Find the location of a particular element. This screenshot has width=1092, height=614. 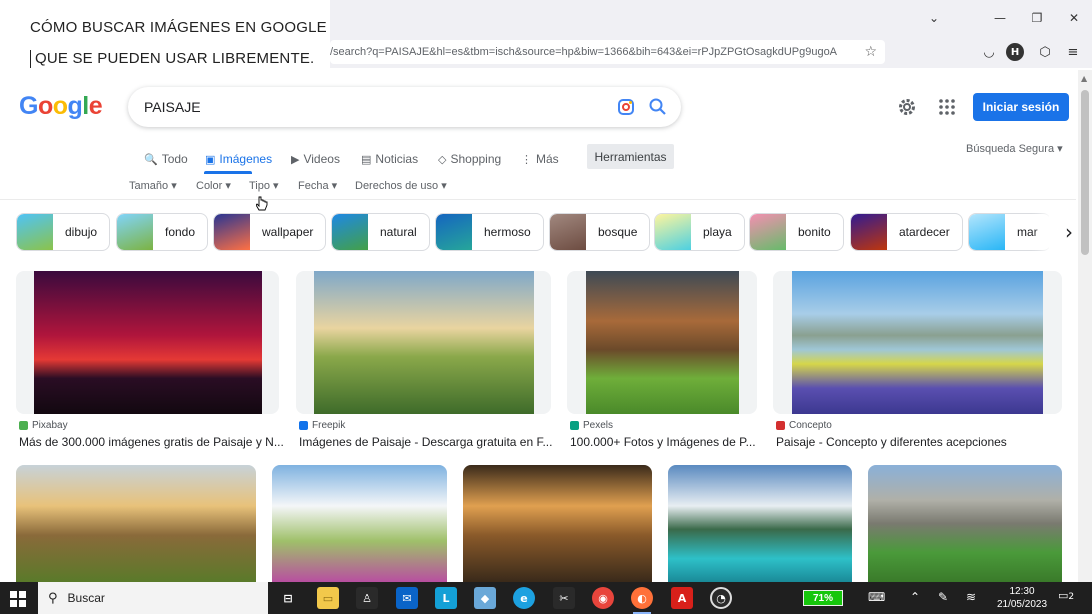

chip-natural: natural is located at coordinates (380, 232).